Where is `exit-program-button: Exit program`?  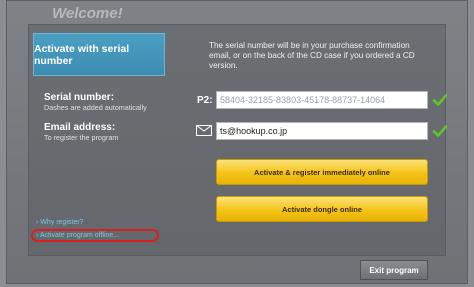
exit-program-button: Exit program is located at coordinates (394, 270).